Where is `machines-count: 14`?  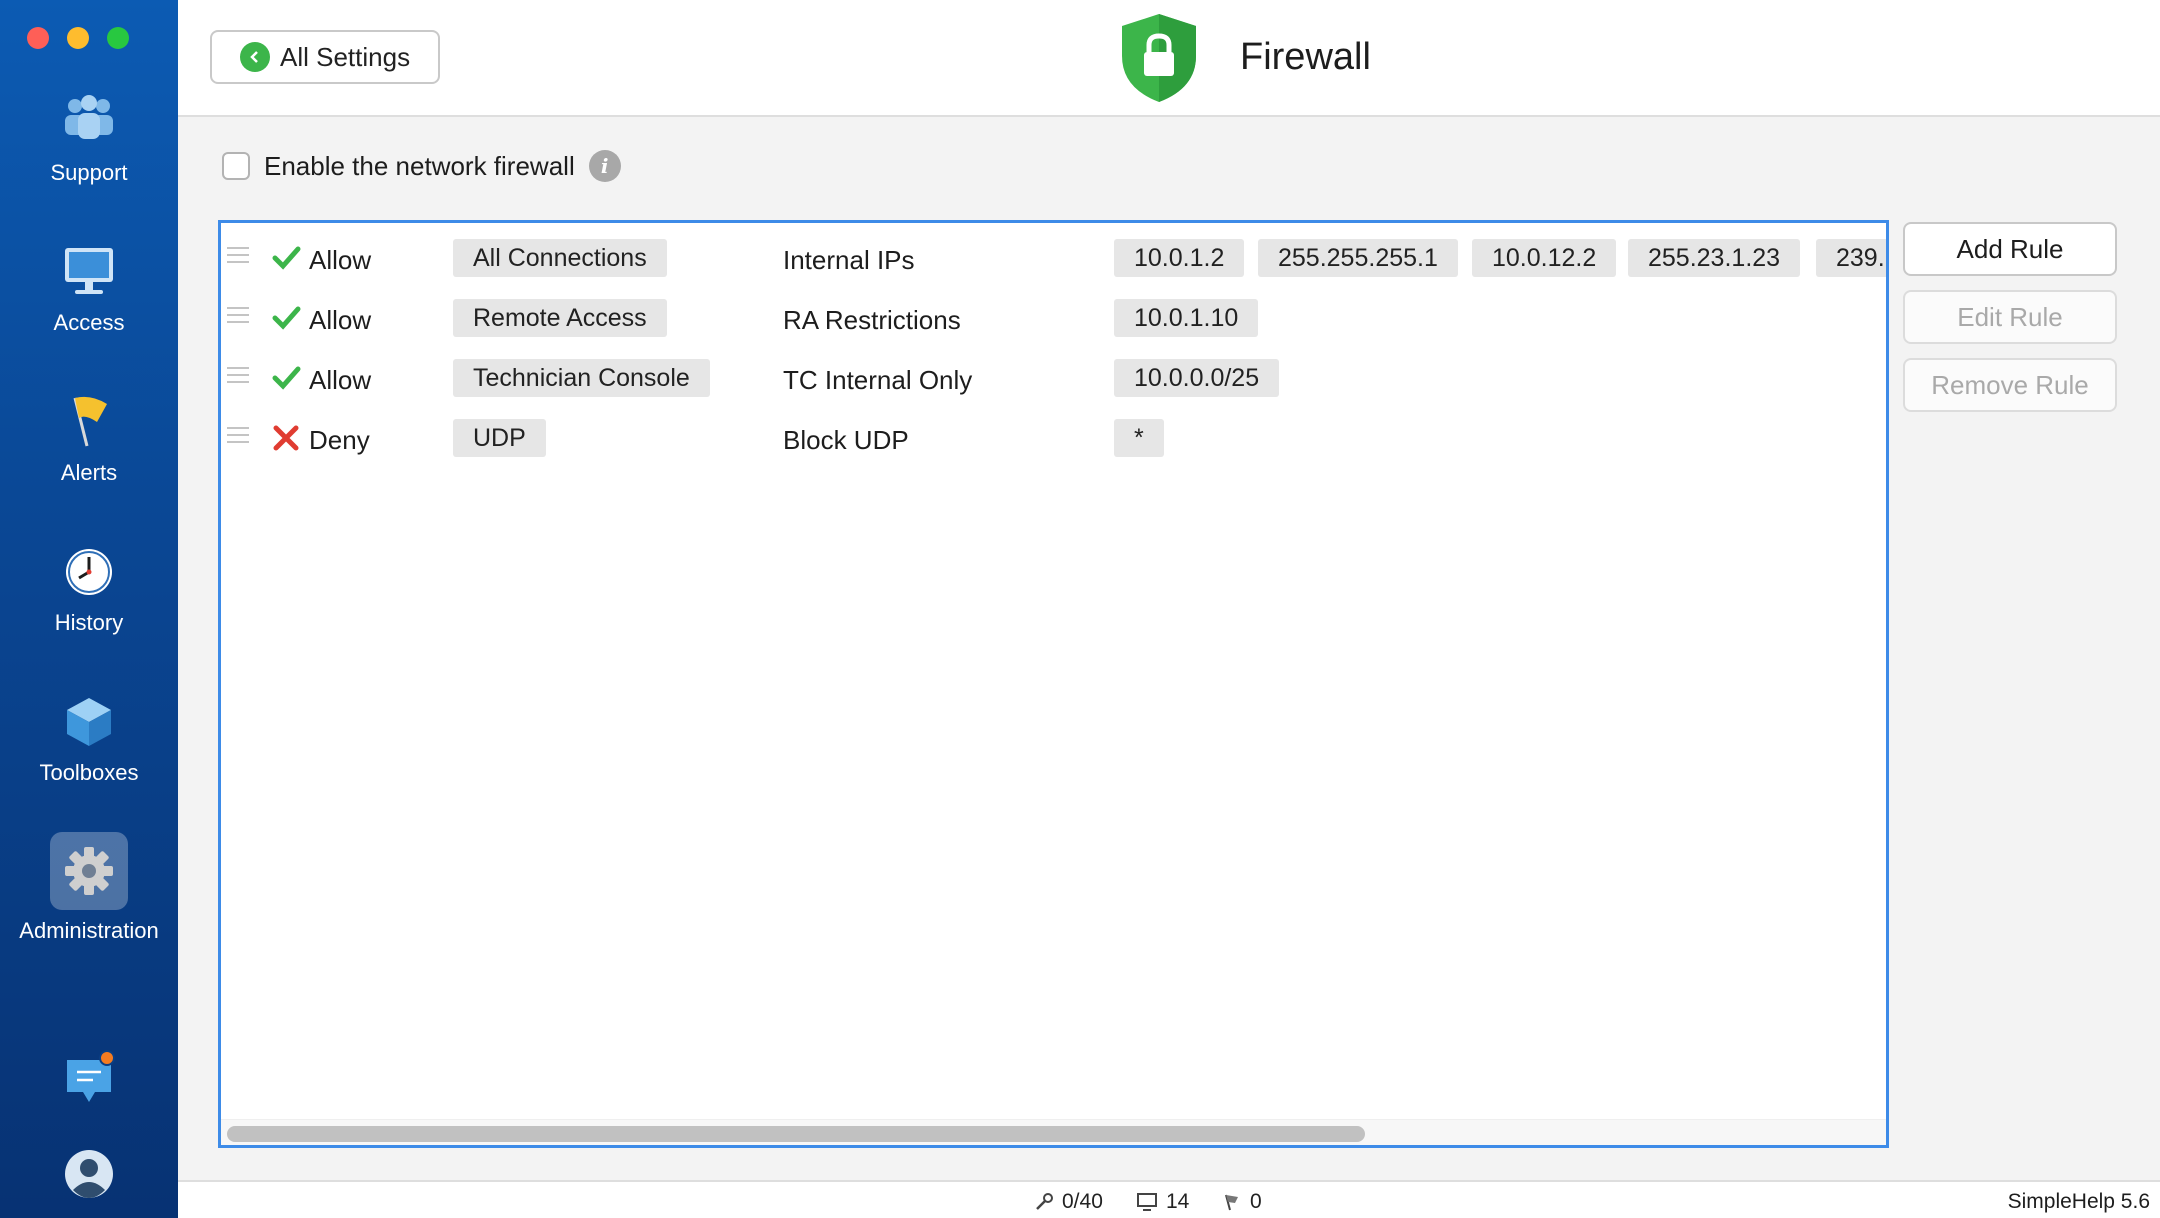 machines-count: 14 is located at coordinates (1178, 1201).